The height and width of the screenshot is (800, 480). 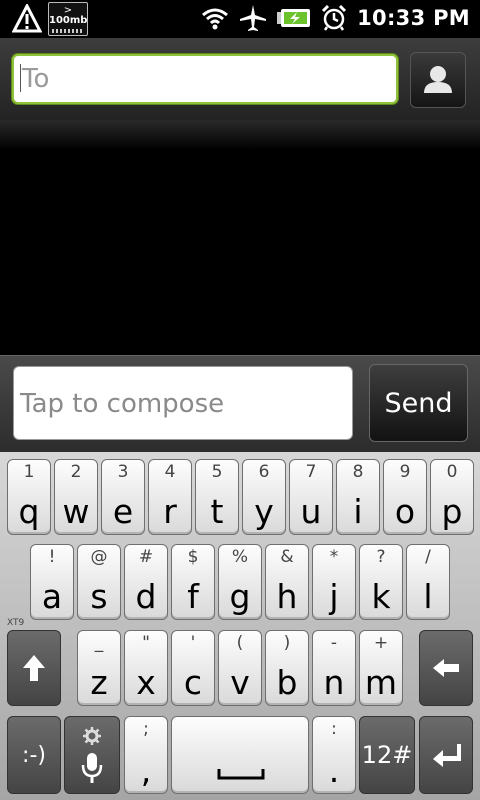 What do you see at coordinates (452, 497) in the screenshot?
I see `key-p: 0p` at bounding box center [452, 497].